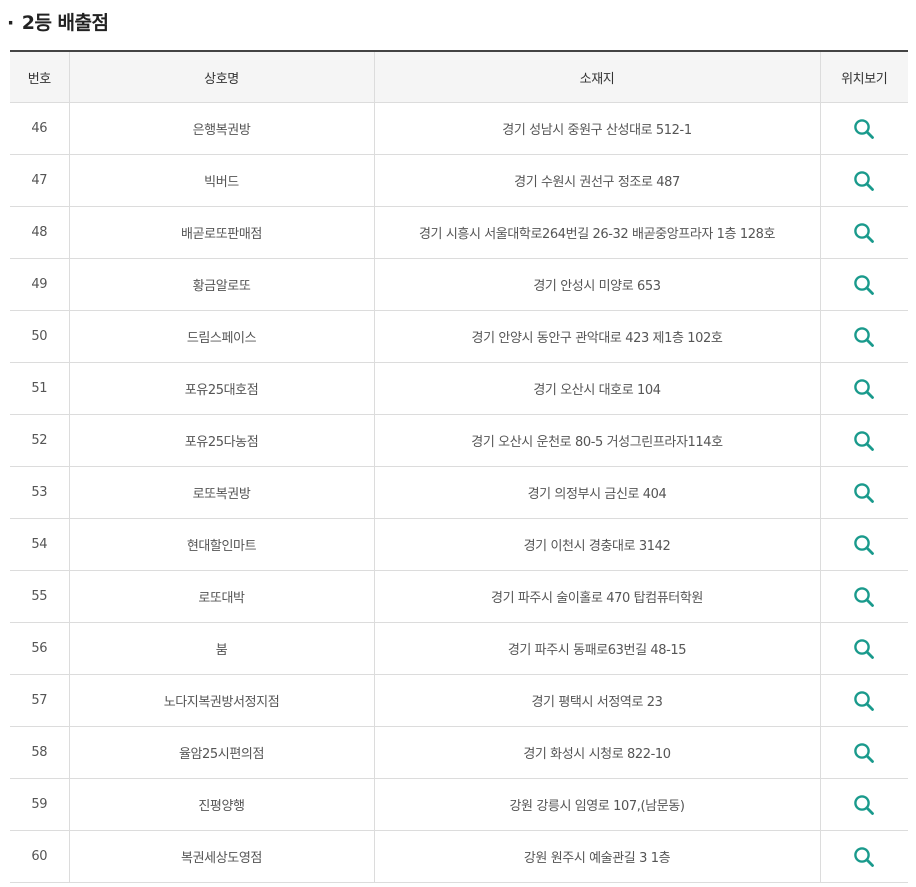 This screenshot has width=916, height=887. I want to click on row-number: 52, so click(40, 440).